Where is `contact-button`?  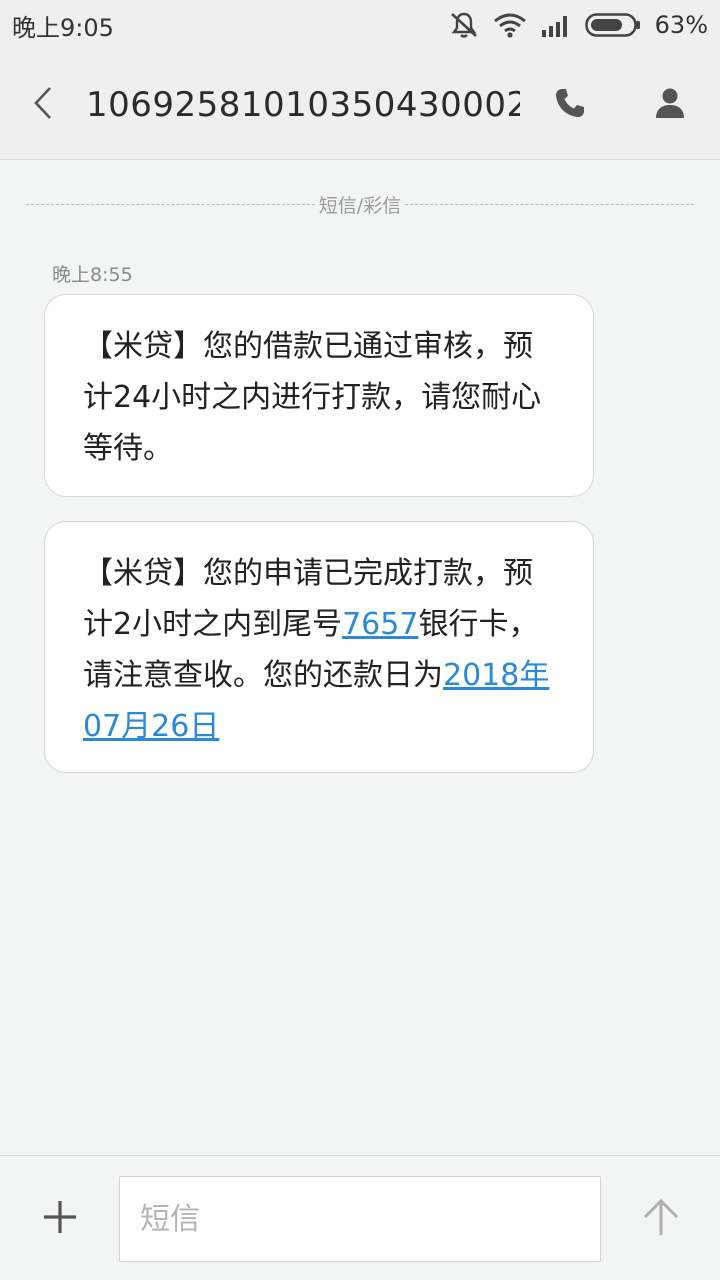
contact-button is located at coordinates (670, 105).